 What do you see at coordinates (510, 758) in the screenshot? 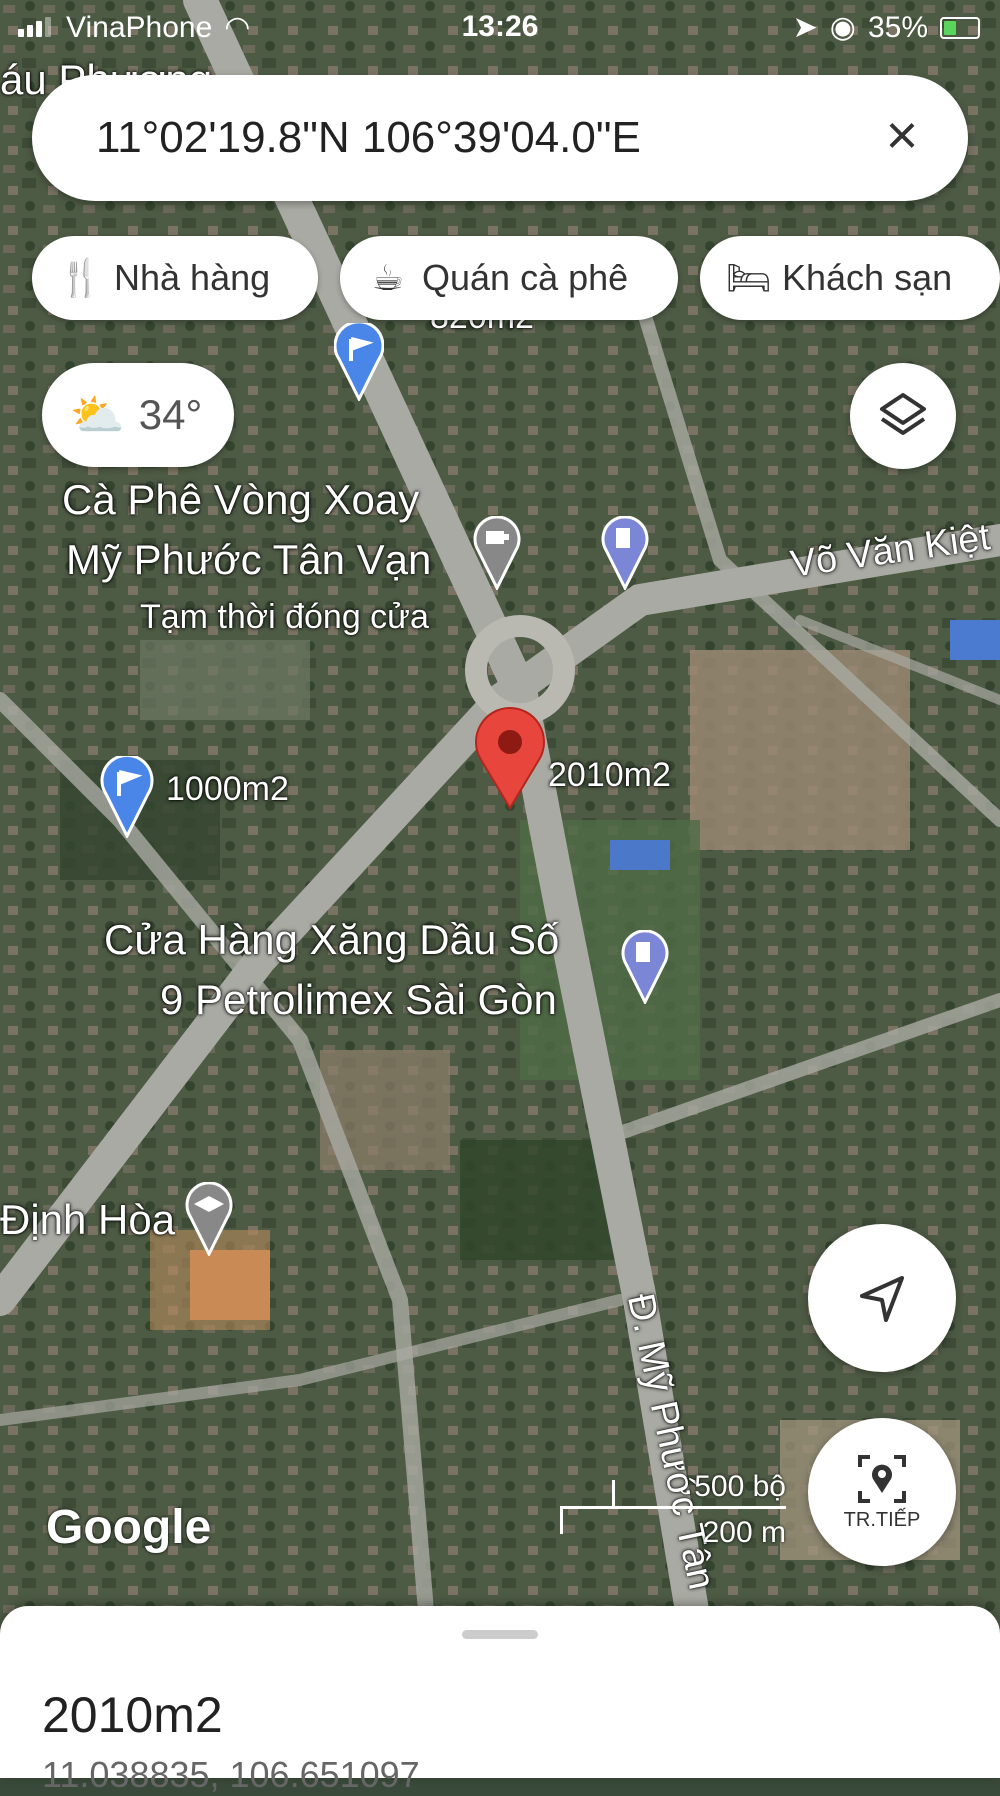
I see `selected-location-pin-icon` at bounding box center [510, 758].